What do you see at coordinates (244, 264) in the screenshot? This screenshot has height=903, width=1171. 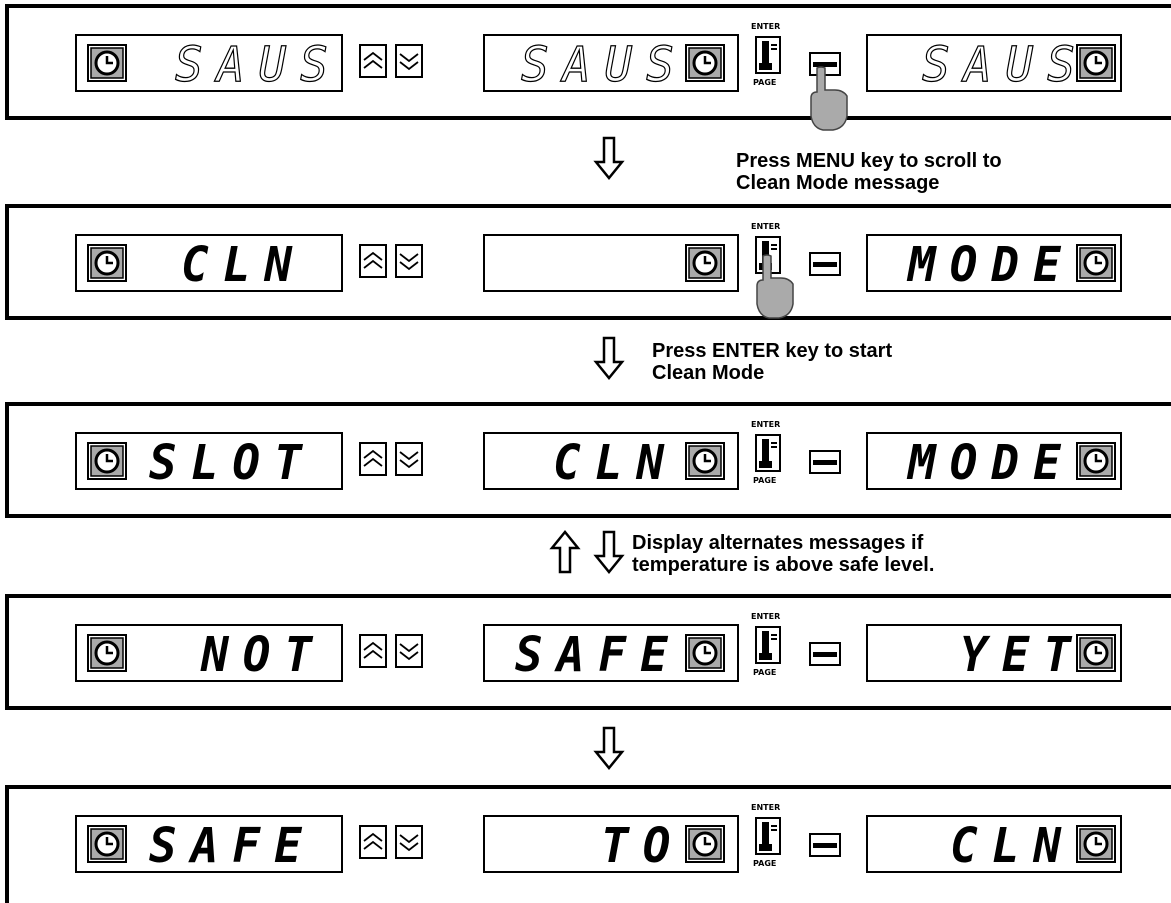 I see `left-display-text: CLN` at bounding box center [244, 264].